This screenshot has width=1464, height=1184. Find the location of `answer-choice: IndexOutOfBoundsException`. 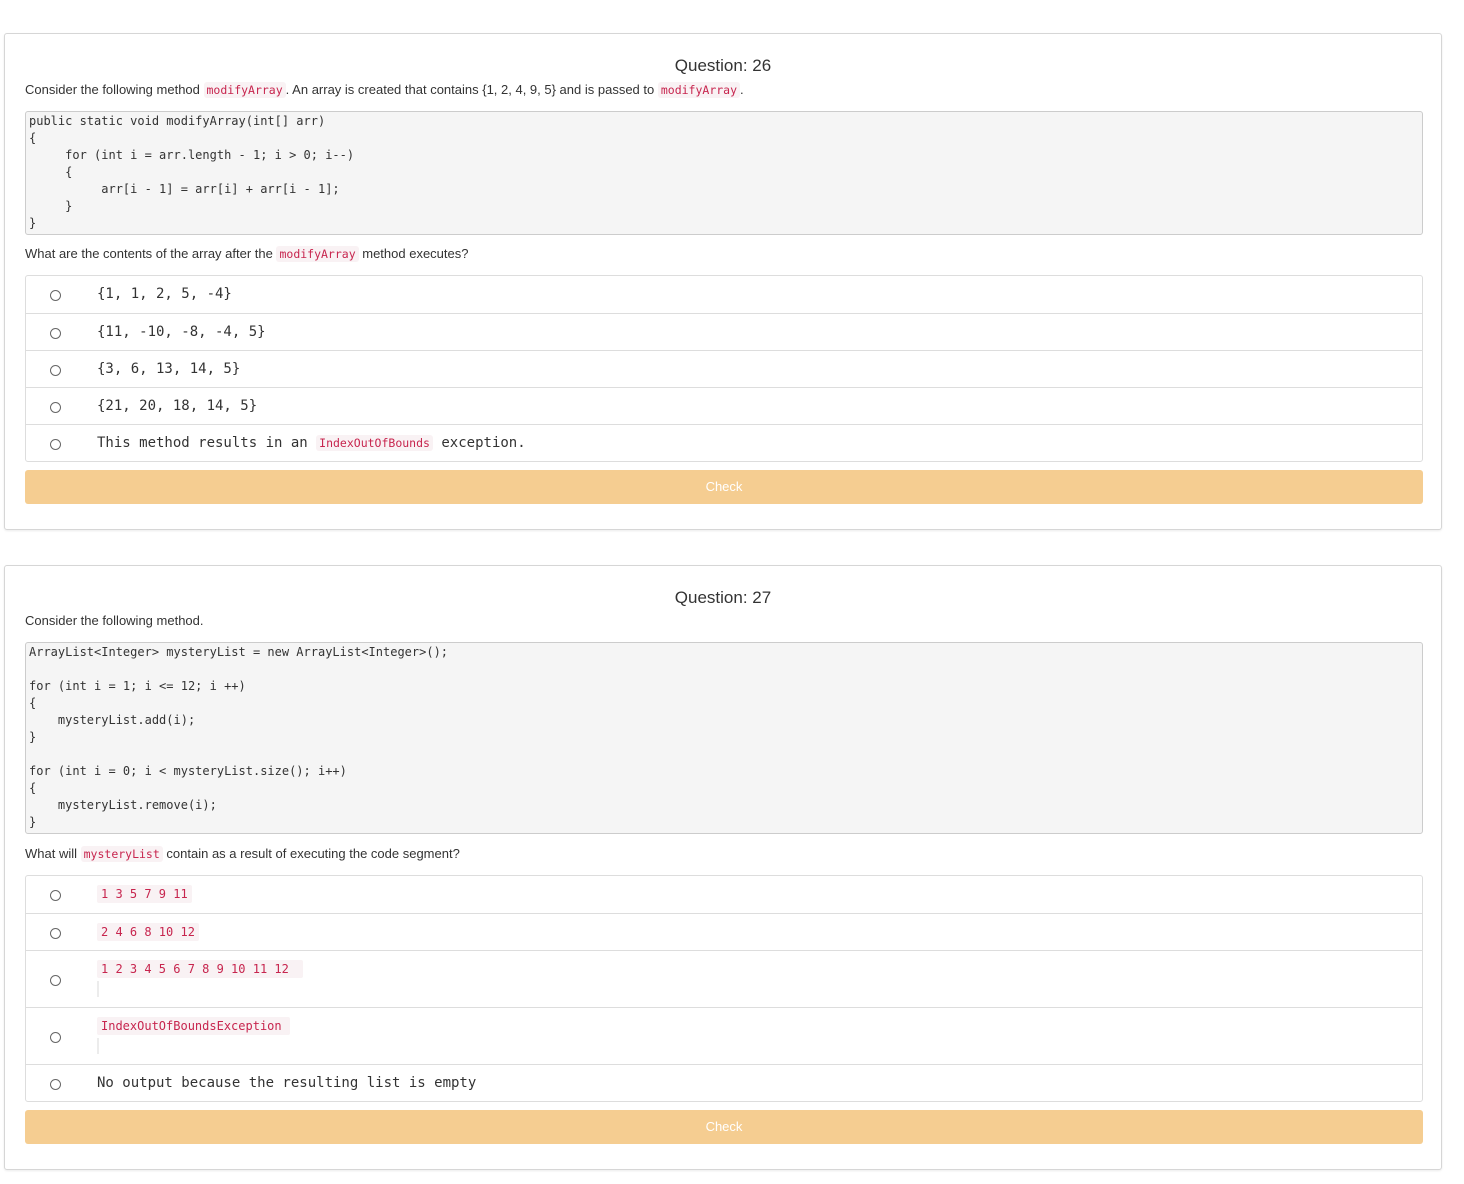

answer-choice: IndexOutOfBoundsException is located at coordinates (724, 1035).